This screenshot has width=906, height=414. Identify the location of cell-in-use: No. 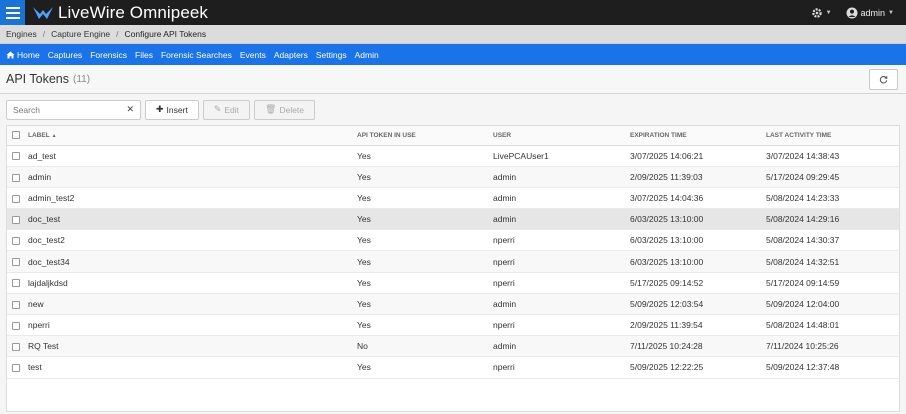
(425, 346).